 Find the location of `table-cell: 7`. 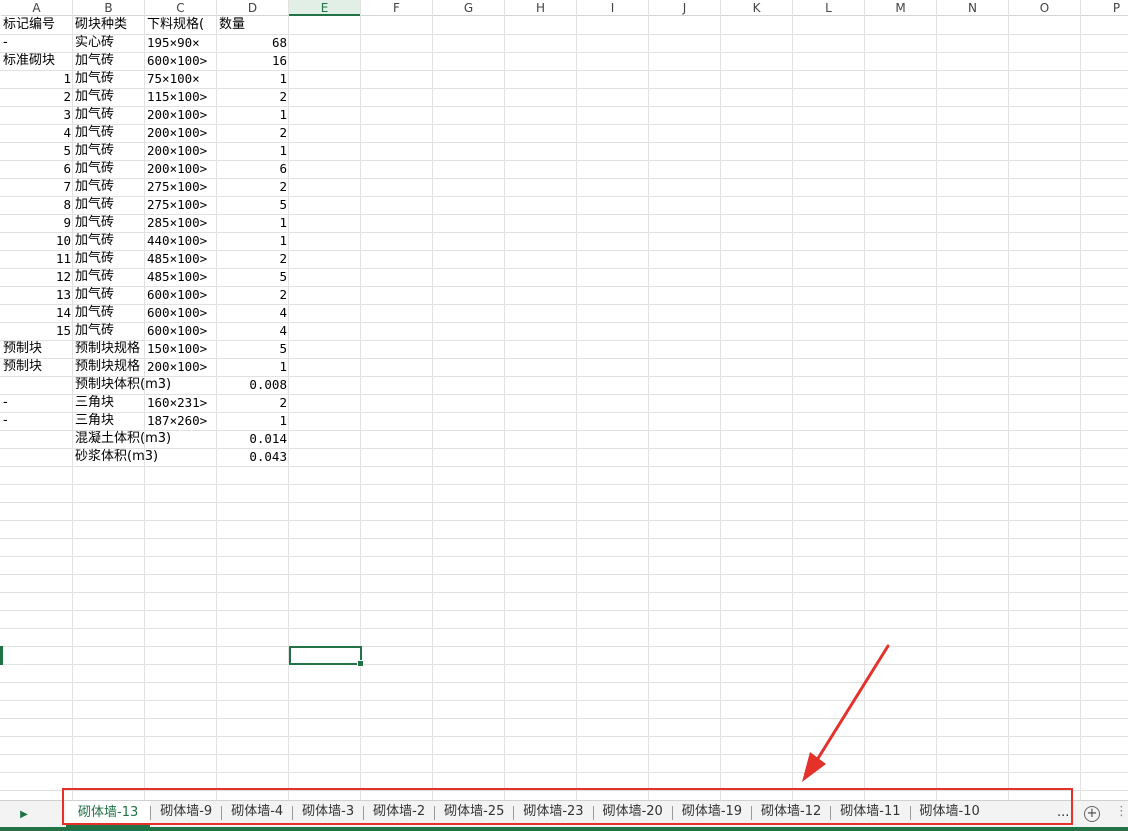

table-cell: 7 is located at coordinates (37, 187).